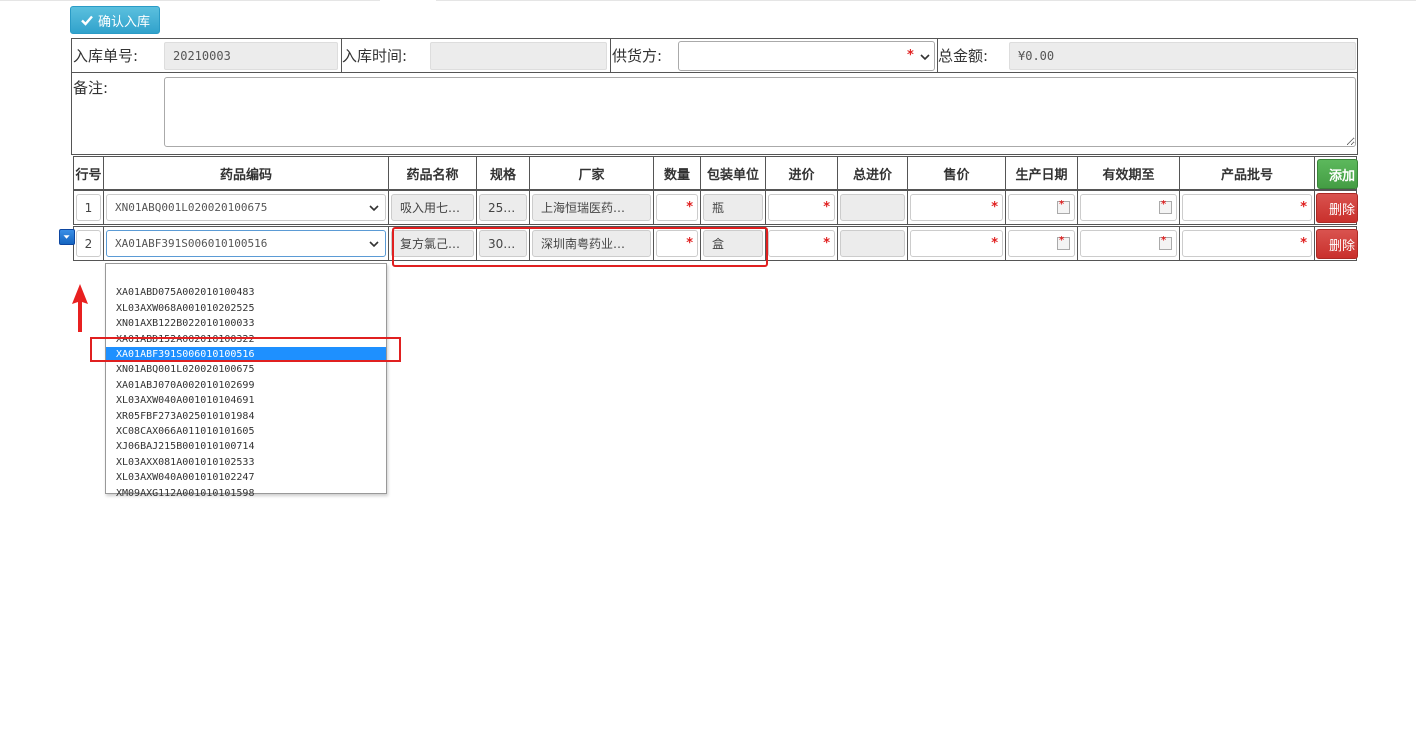  I want to click on form-col-divider, so click(610, 55).